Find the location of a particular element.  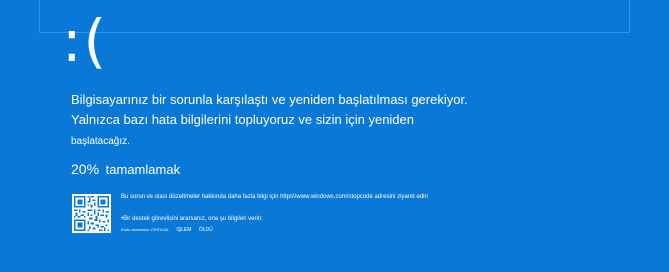

restart-message: başlatacağız. is located at coordinates (100, 141).